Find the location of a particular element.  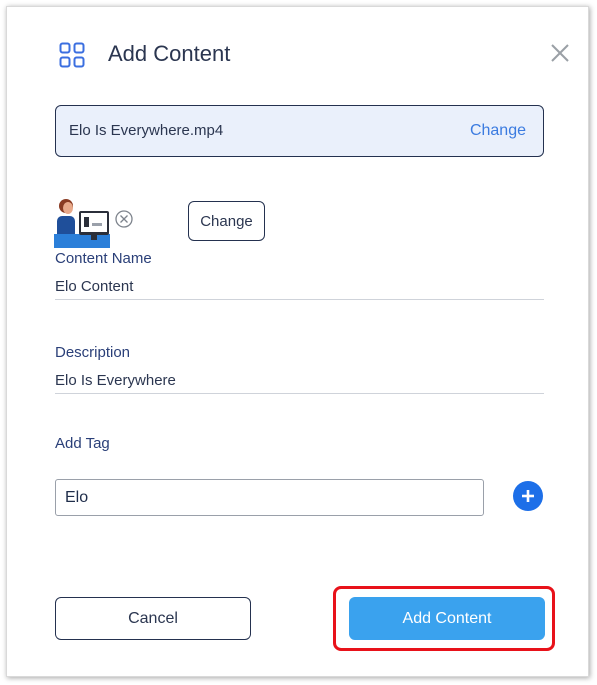

dialog-title: Add Content is located at coordinates (169, 53).